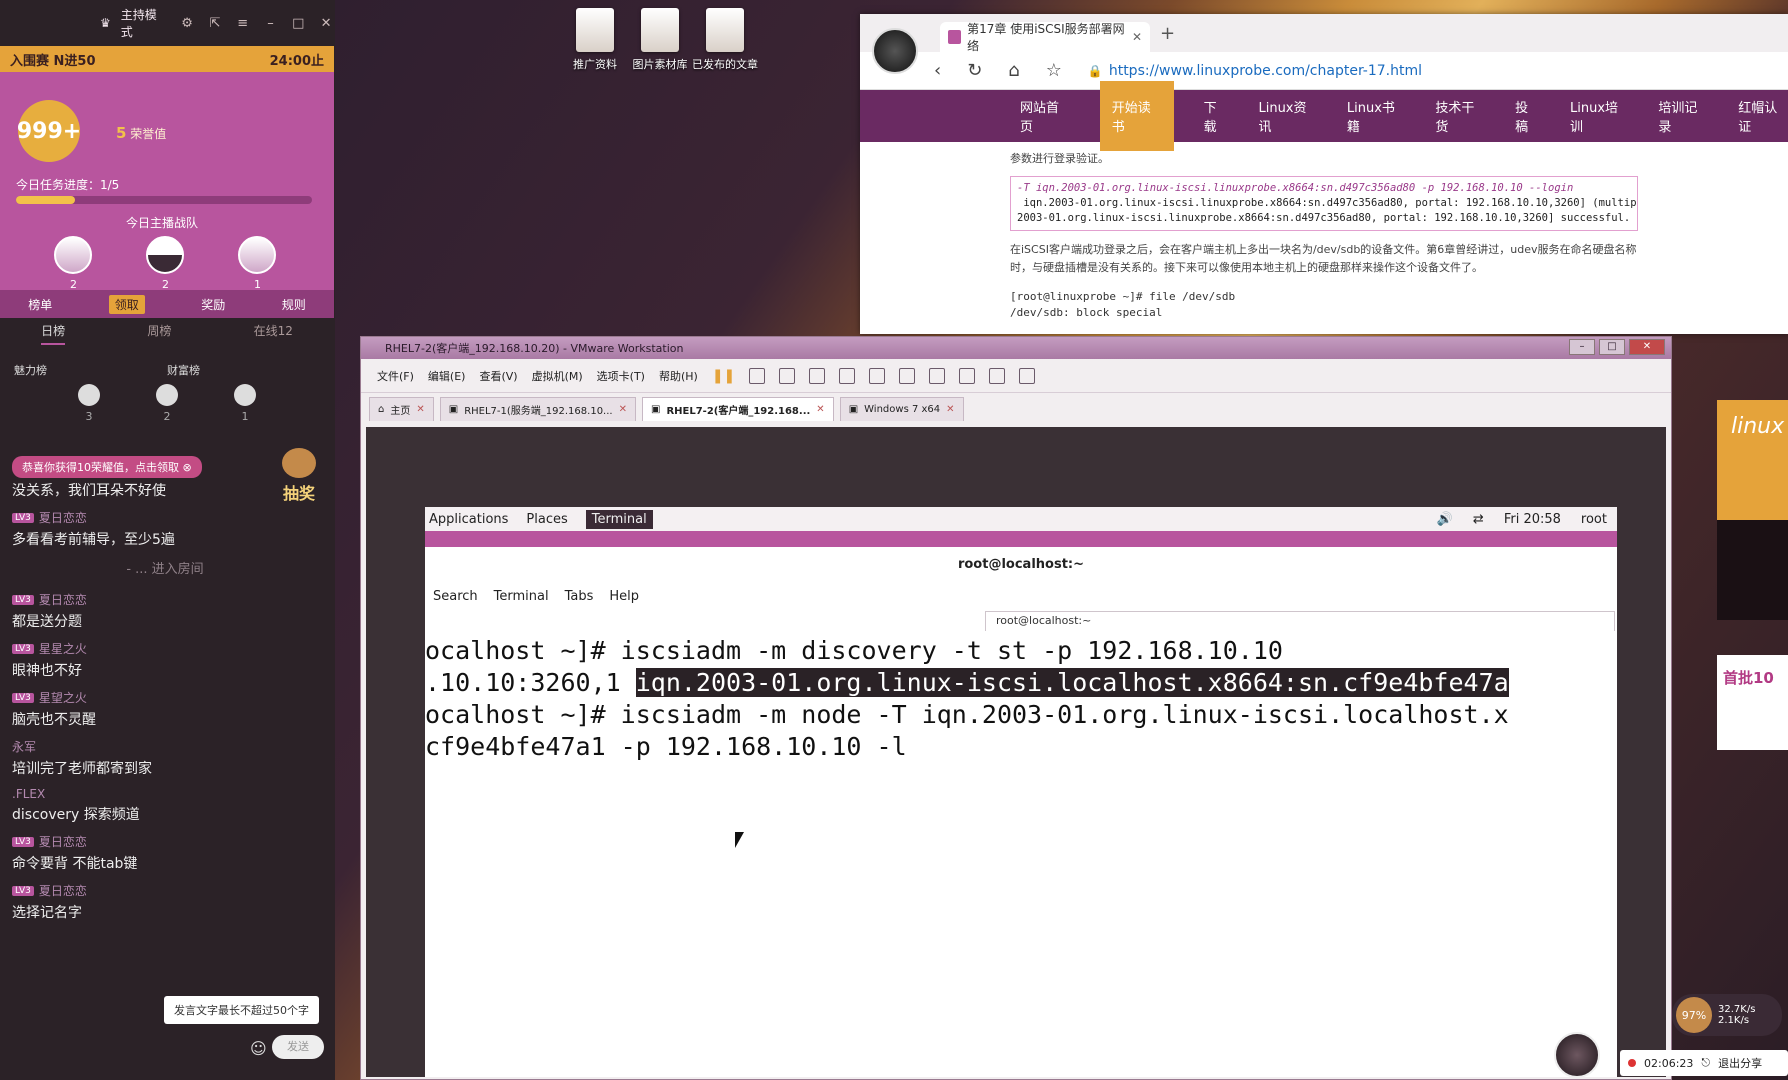 The height and width of the screenshot is (1080, 1788). What do you see at coordinates (401, 409) in the screenshot?
I see `tab-home: ⌂ 主页 ✕` at bounding box center [401, 409].